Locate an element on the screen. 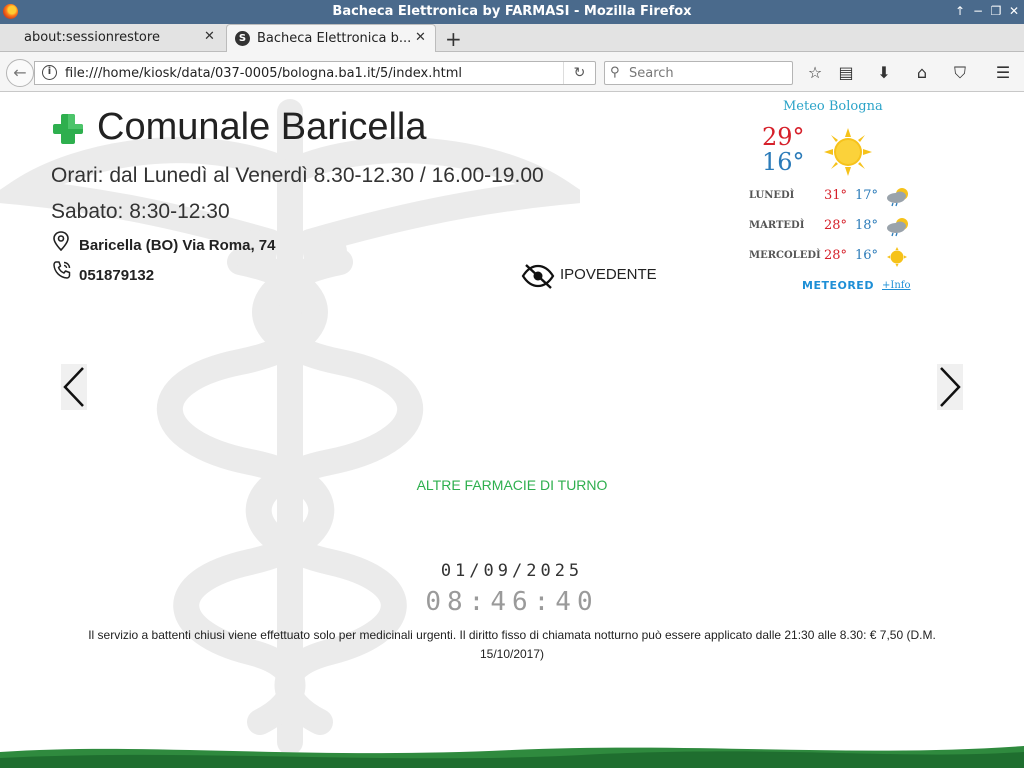 The height and width of the screenshot is (768, 1024). pharmacy-phone: 051879132 is located at coordinates (117, 275).